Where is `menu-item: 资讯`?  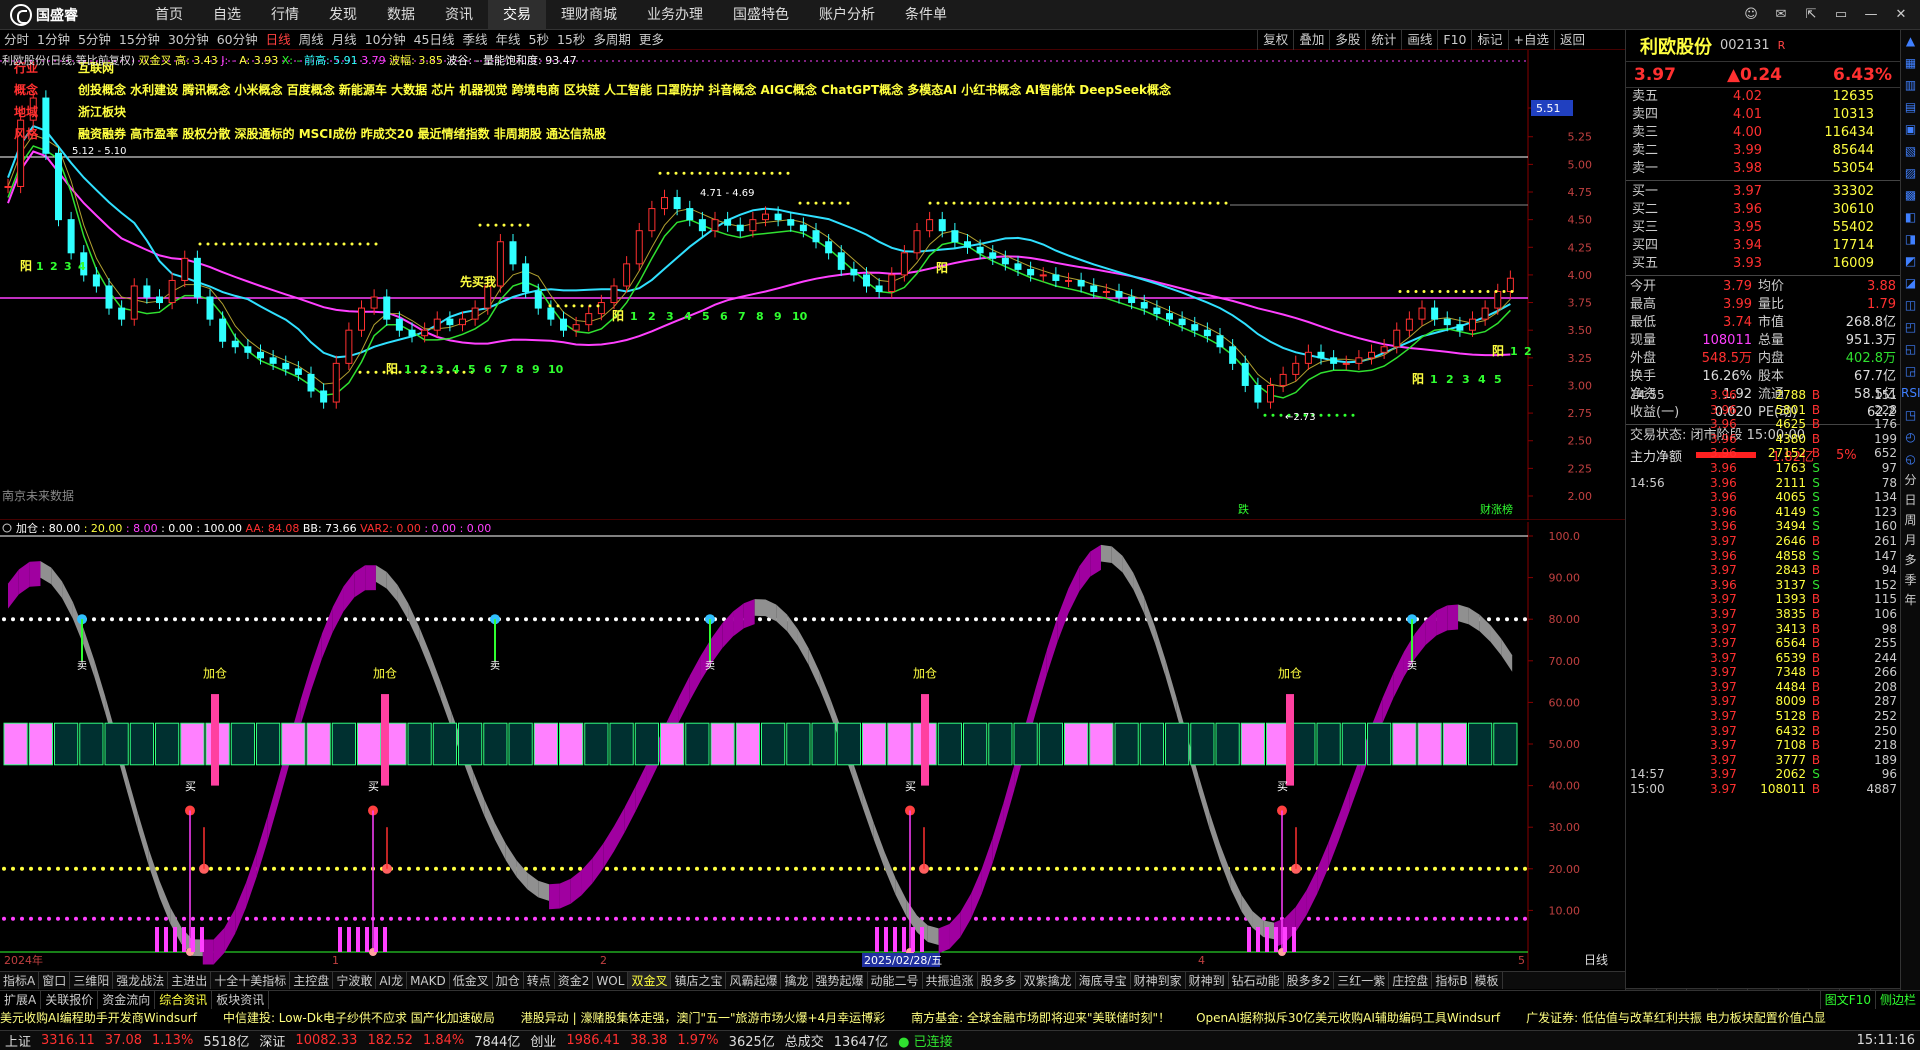 menu-item: 资讯 is located at coordinates (459, 15).